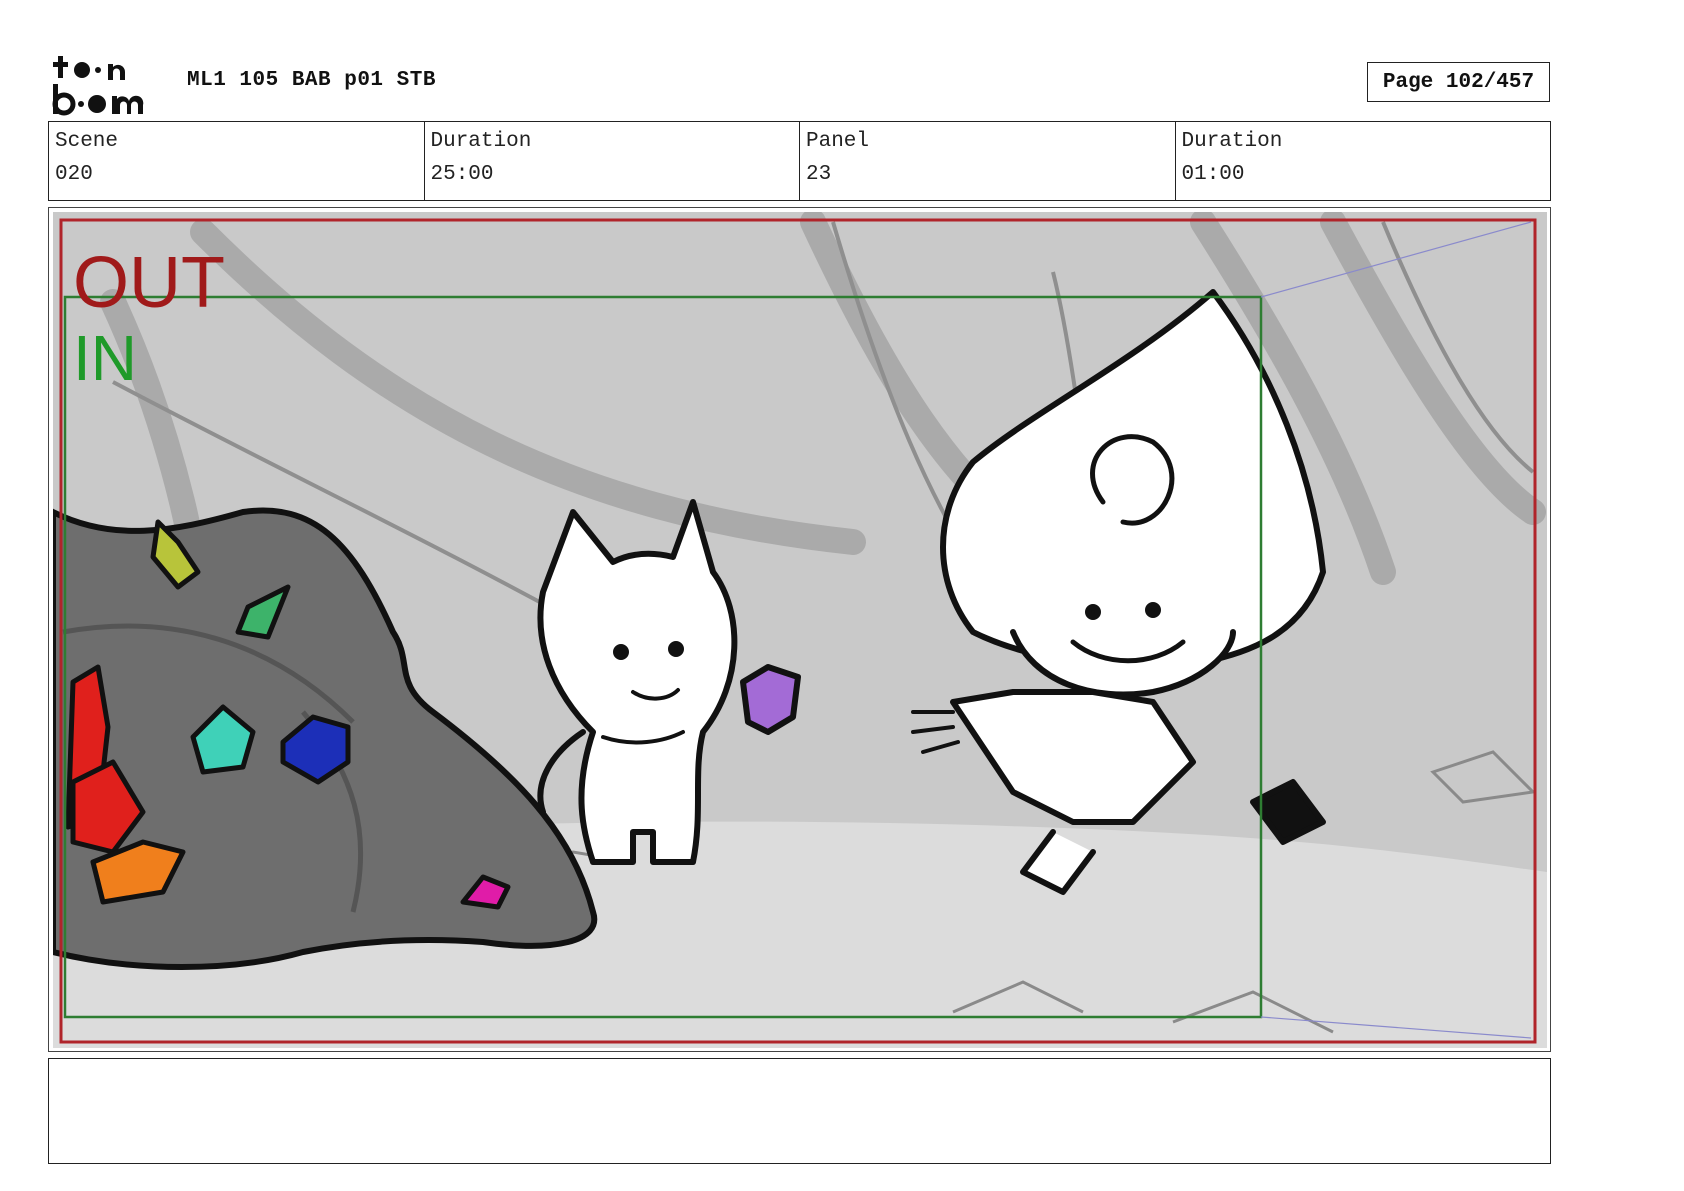  What do you see at coordinates (988, 161) in the screenshot?
I see `panel-cell: Panel 23` at bounding box center [988, 161].